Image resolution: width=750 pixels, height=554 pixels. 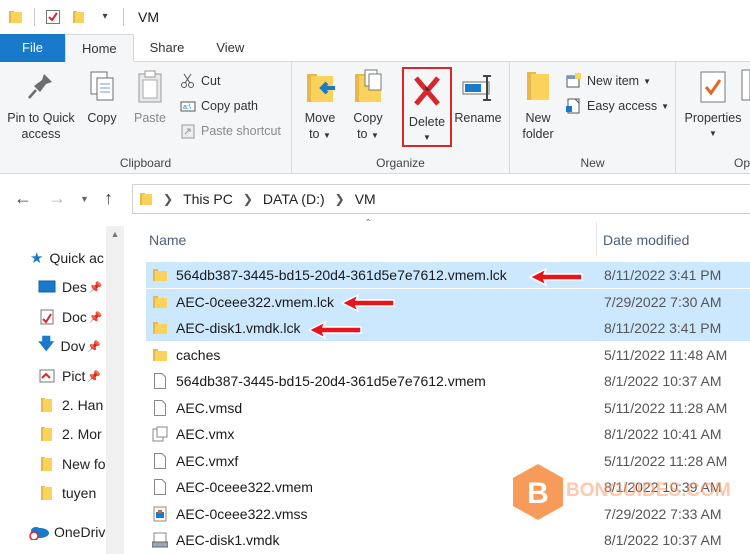 What do you see at coordinates (82, 434) in the screenshot?
I see `nav-label: 2. Mor` at bounding box center [82, 434].